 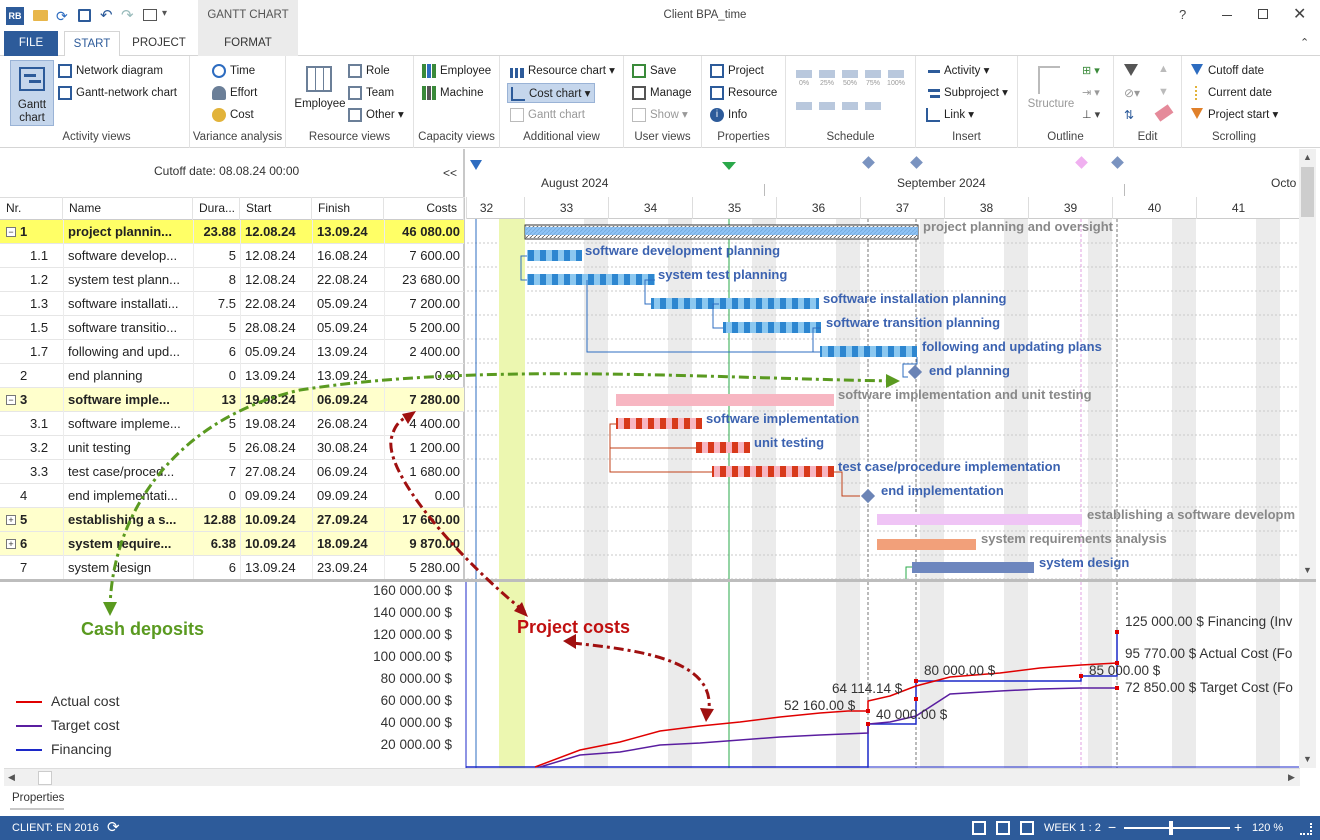 What do you see at coordinates (1177, 828) in the screenshot?
I see `zoom-slider-track` at bounding box center [1177, 828].